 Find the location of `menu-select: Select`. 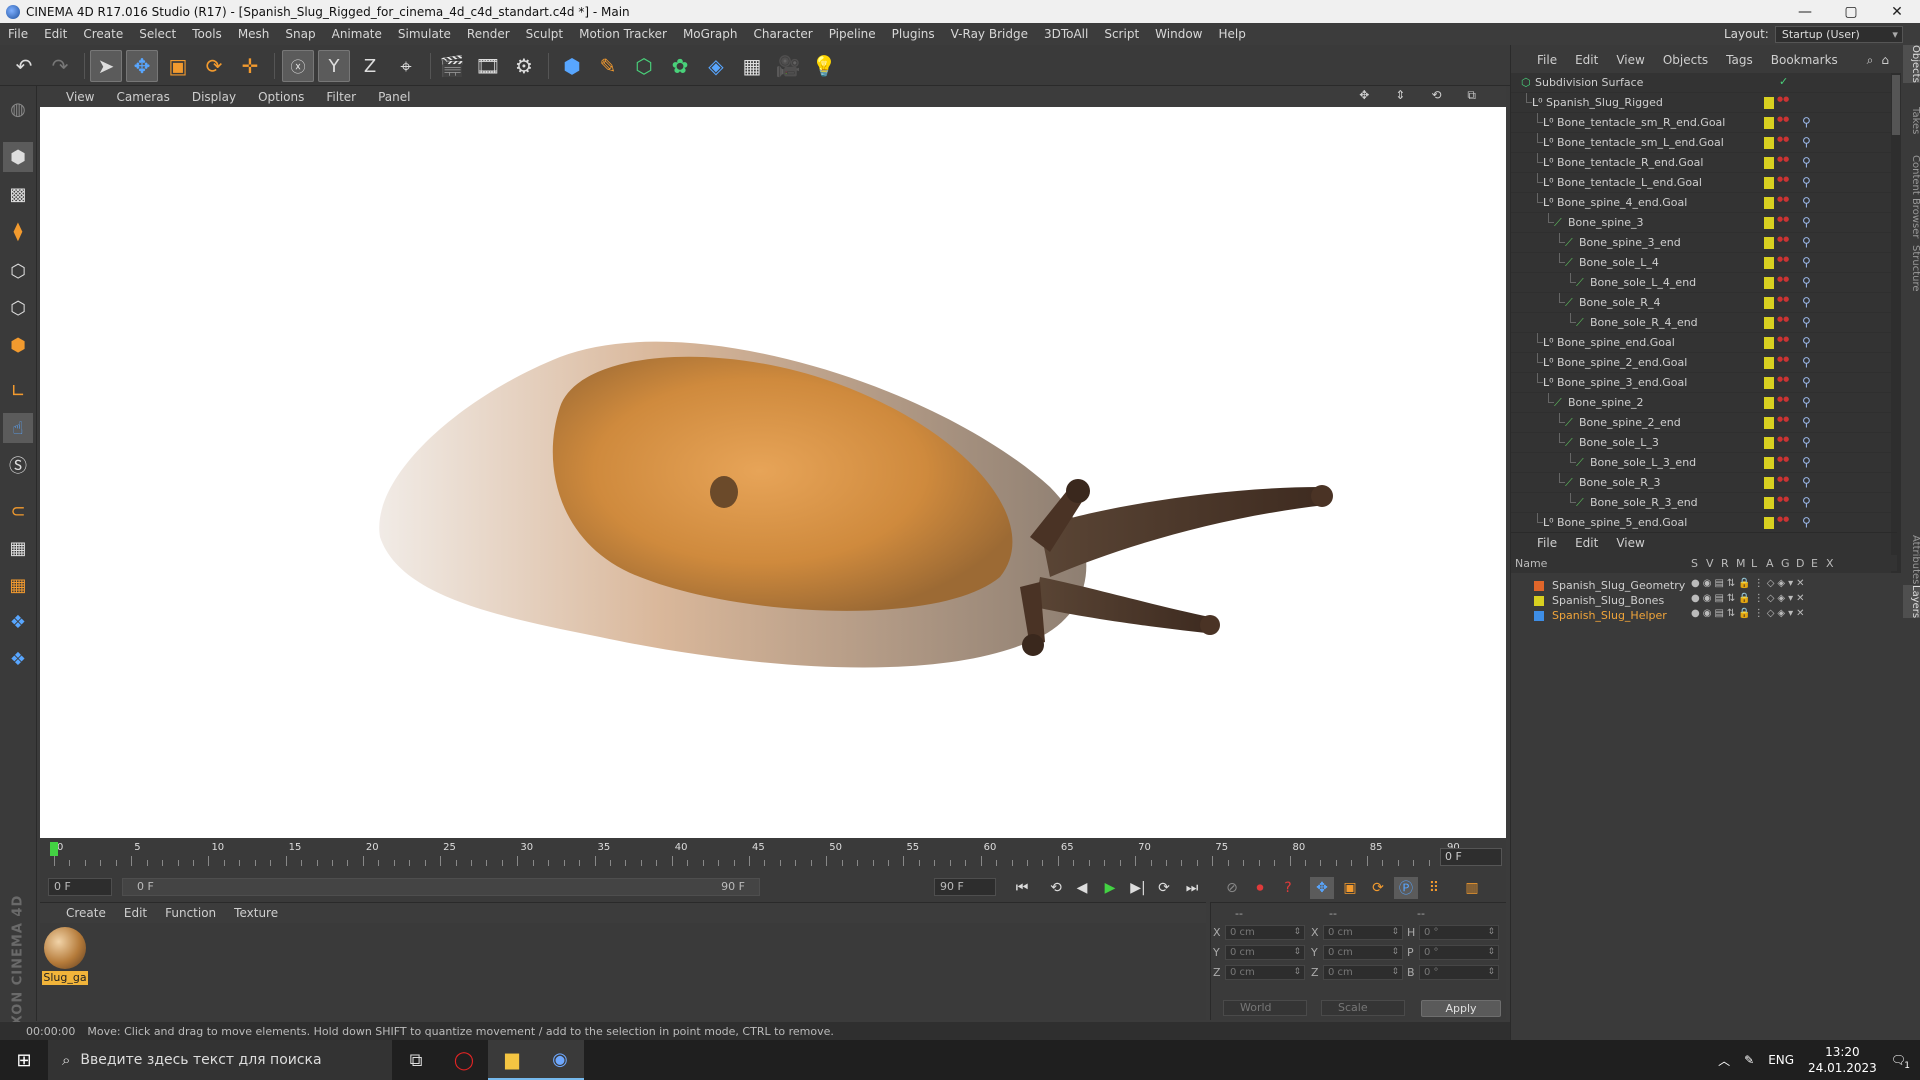

menu-select: Select is located at coordinates (157, 34).